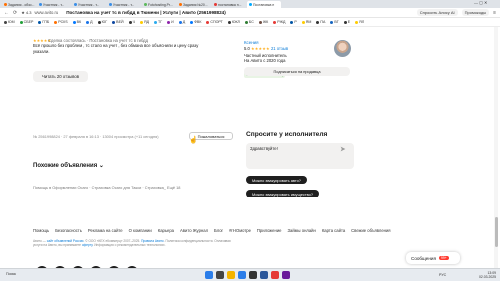 This screenshot has height=281, width=500. I want to click on footer-link: О компании, so click(140, 230).